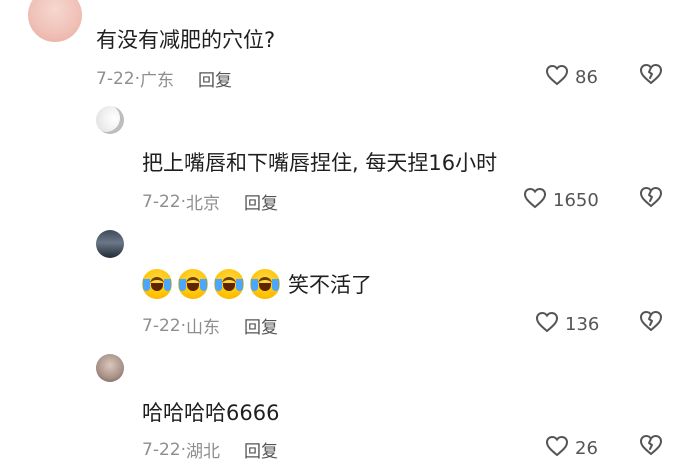  Describe the element at coordinates (576, 200) in the screenshot. I see `like-count: 1650` at that location.